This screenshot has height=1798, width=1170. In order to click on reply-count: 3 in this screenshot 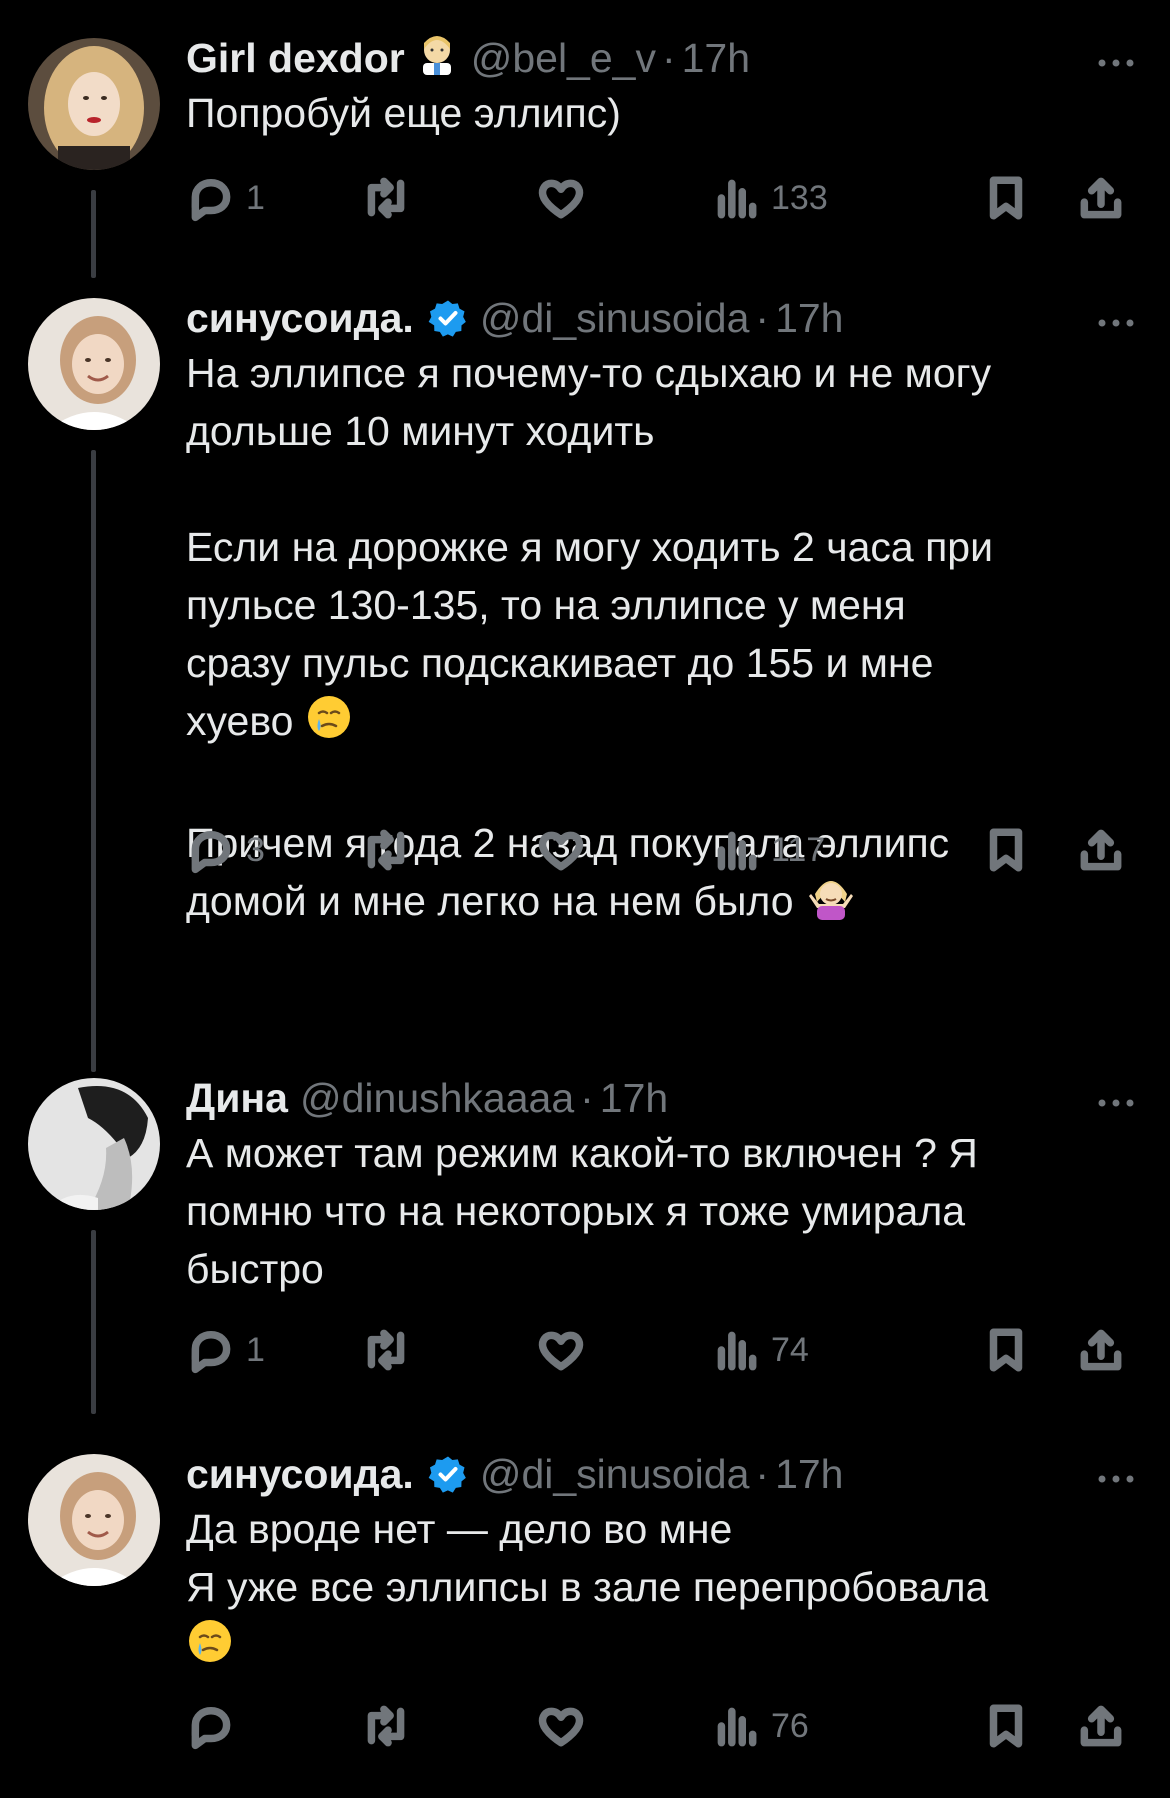, I will do `click(255, 849)`.